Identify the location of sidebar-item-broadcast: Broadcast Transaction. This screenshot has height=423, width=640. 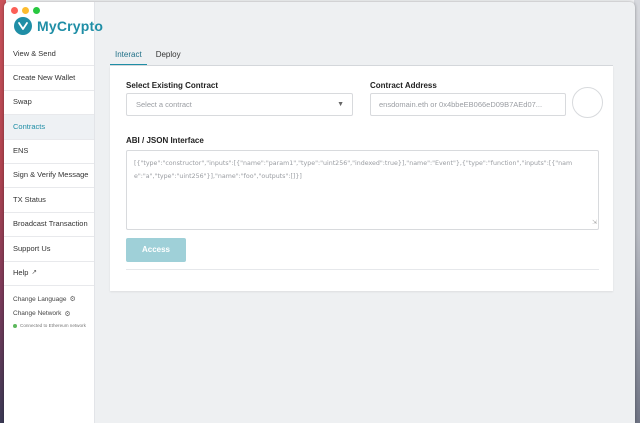
(49, 225).